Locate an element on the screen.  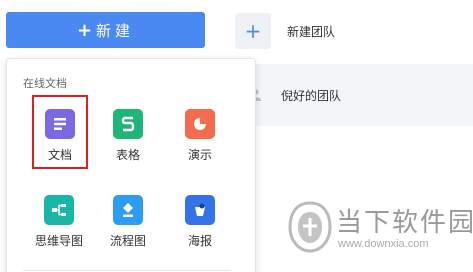
new-button-label: 新建 is located at coordinates (115, 30).